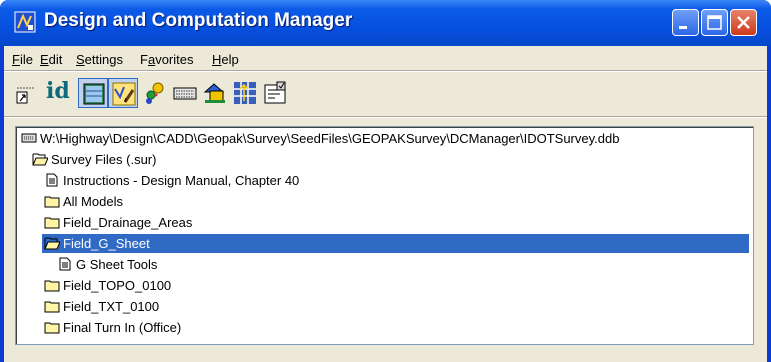  What do you see at coordinates (392, 285) in the screenshot?
I see `tree-item: Field_TOPO_0100` at bounding box center [392, 285].